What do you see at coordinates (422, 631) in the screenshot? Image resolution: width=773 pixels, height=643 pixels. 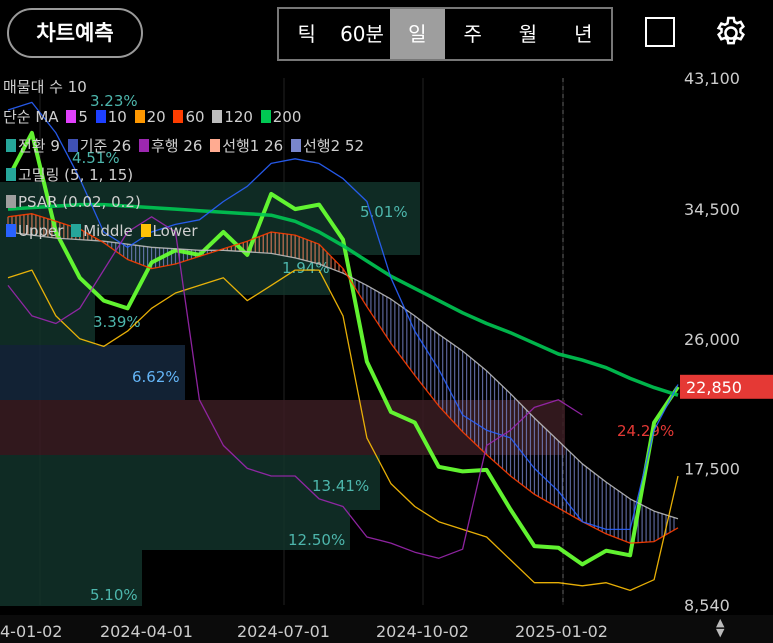 I see `date-tick-label: 2024-10-02` at bounding box center [422, 631].